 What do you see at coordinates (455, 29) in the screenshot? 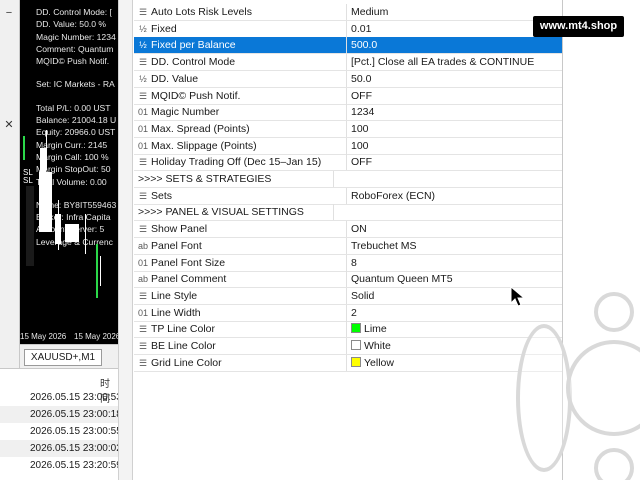
I see `property-value: 0.01` at bounding box center [455, 29].